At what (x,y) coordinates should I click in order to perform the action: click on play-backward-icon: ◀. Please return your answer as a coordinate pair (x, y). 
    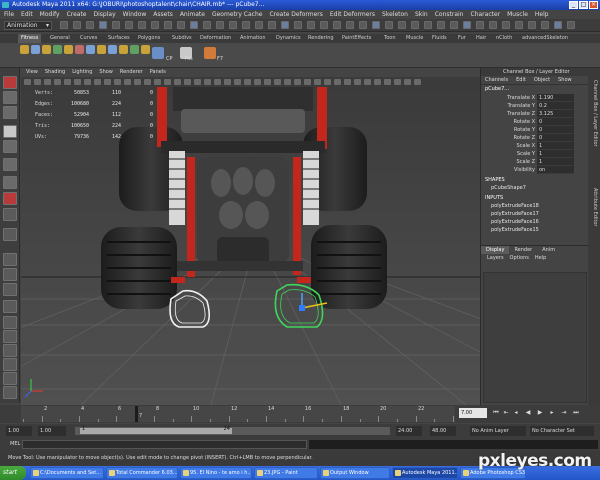
    Looking at the image, I should click on (528, 413).